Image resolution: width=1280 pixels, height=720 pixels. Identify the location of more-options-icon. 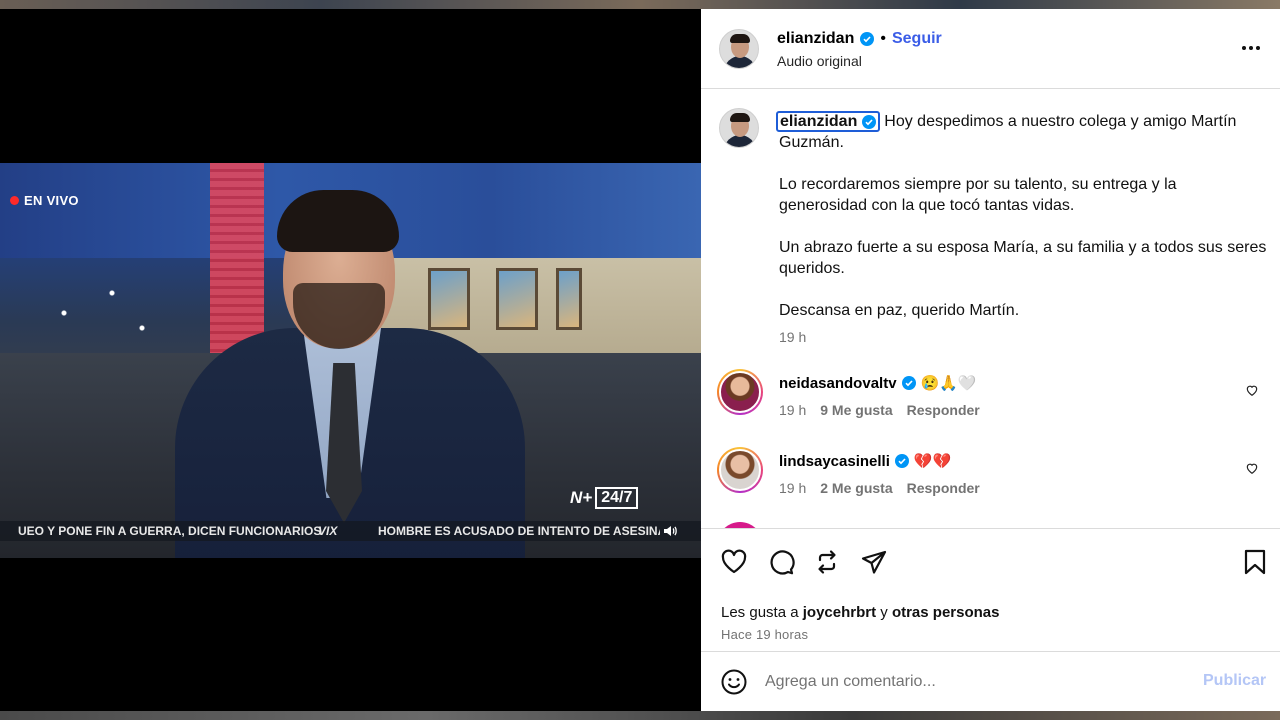
(1251, 48).